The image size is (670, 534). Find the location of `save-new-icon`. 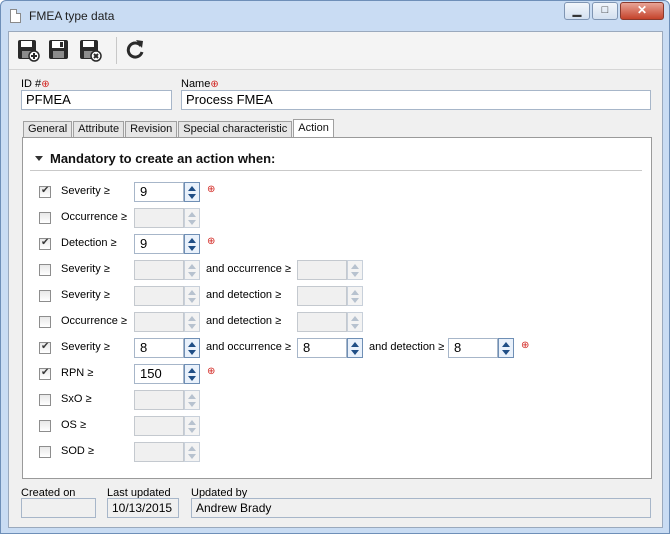

save-new-icon is located at coordinates (29, 51).